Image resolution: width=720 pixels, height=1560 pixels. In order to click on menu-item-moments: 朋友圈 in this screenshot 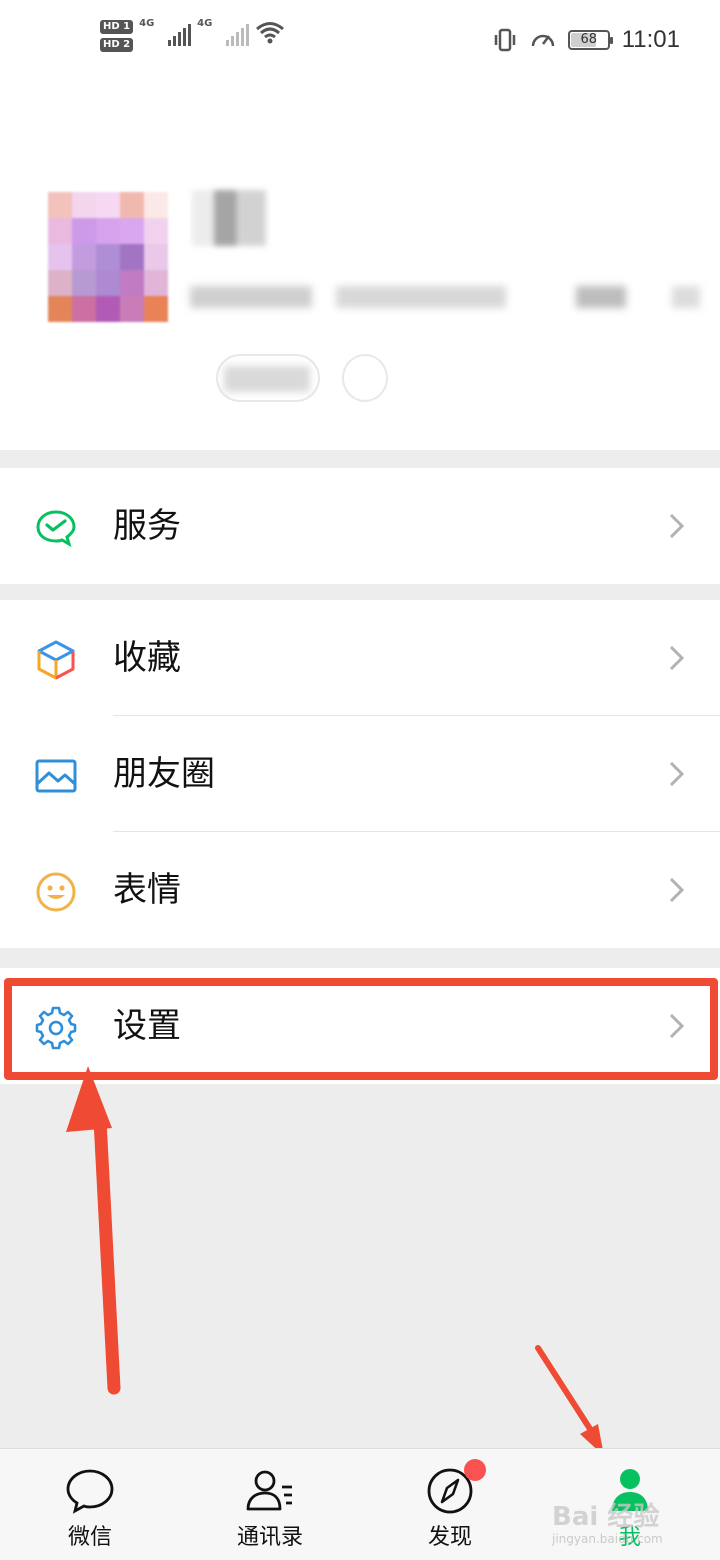, I will do `click(360, 774)`.